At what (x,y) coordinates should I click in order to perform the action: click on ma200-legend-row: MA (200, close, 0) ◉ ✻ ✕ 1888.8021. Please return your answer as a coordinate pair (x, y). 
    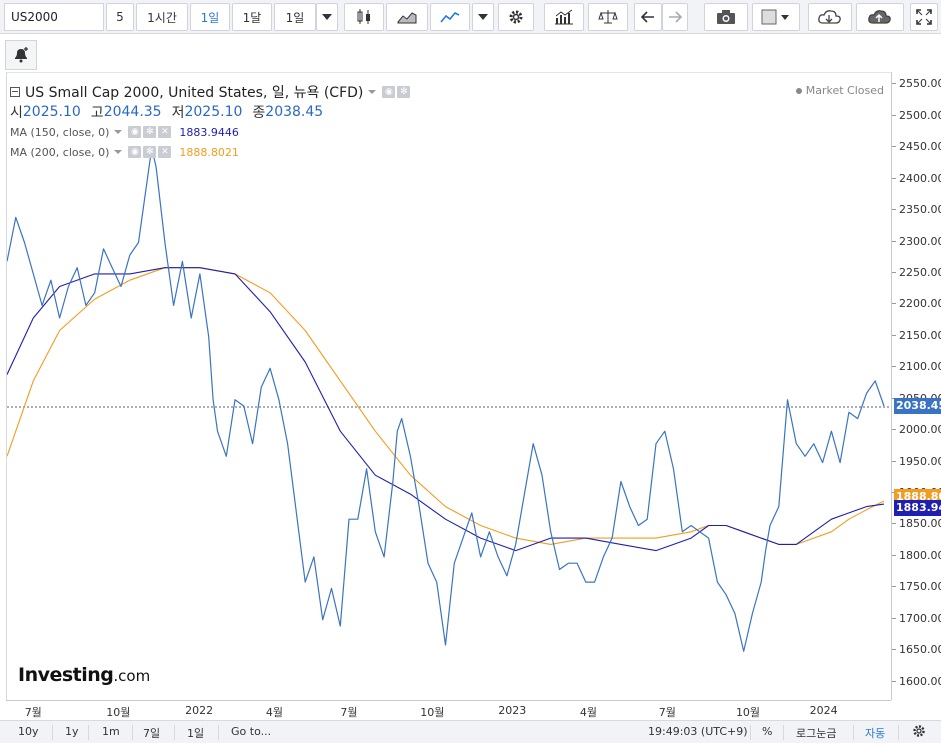
    Looking at the image, I should click on (211, 152).